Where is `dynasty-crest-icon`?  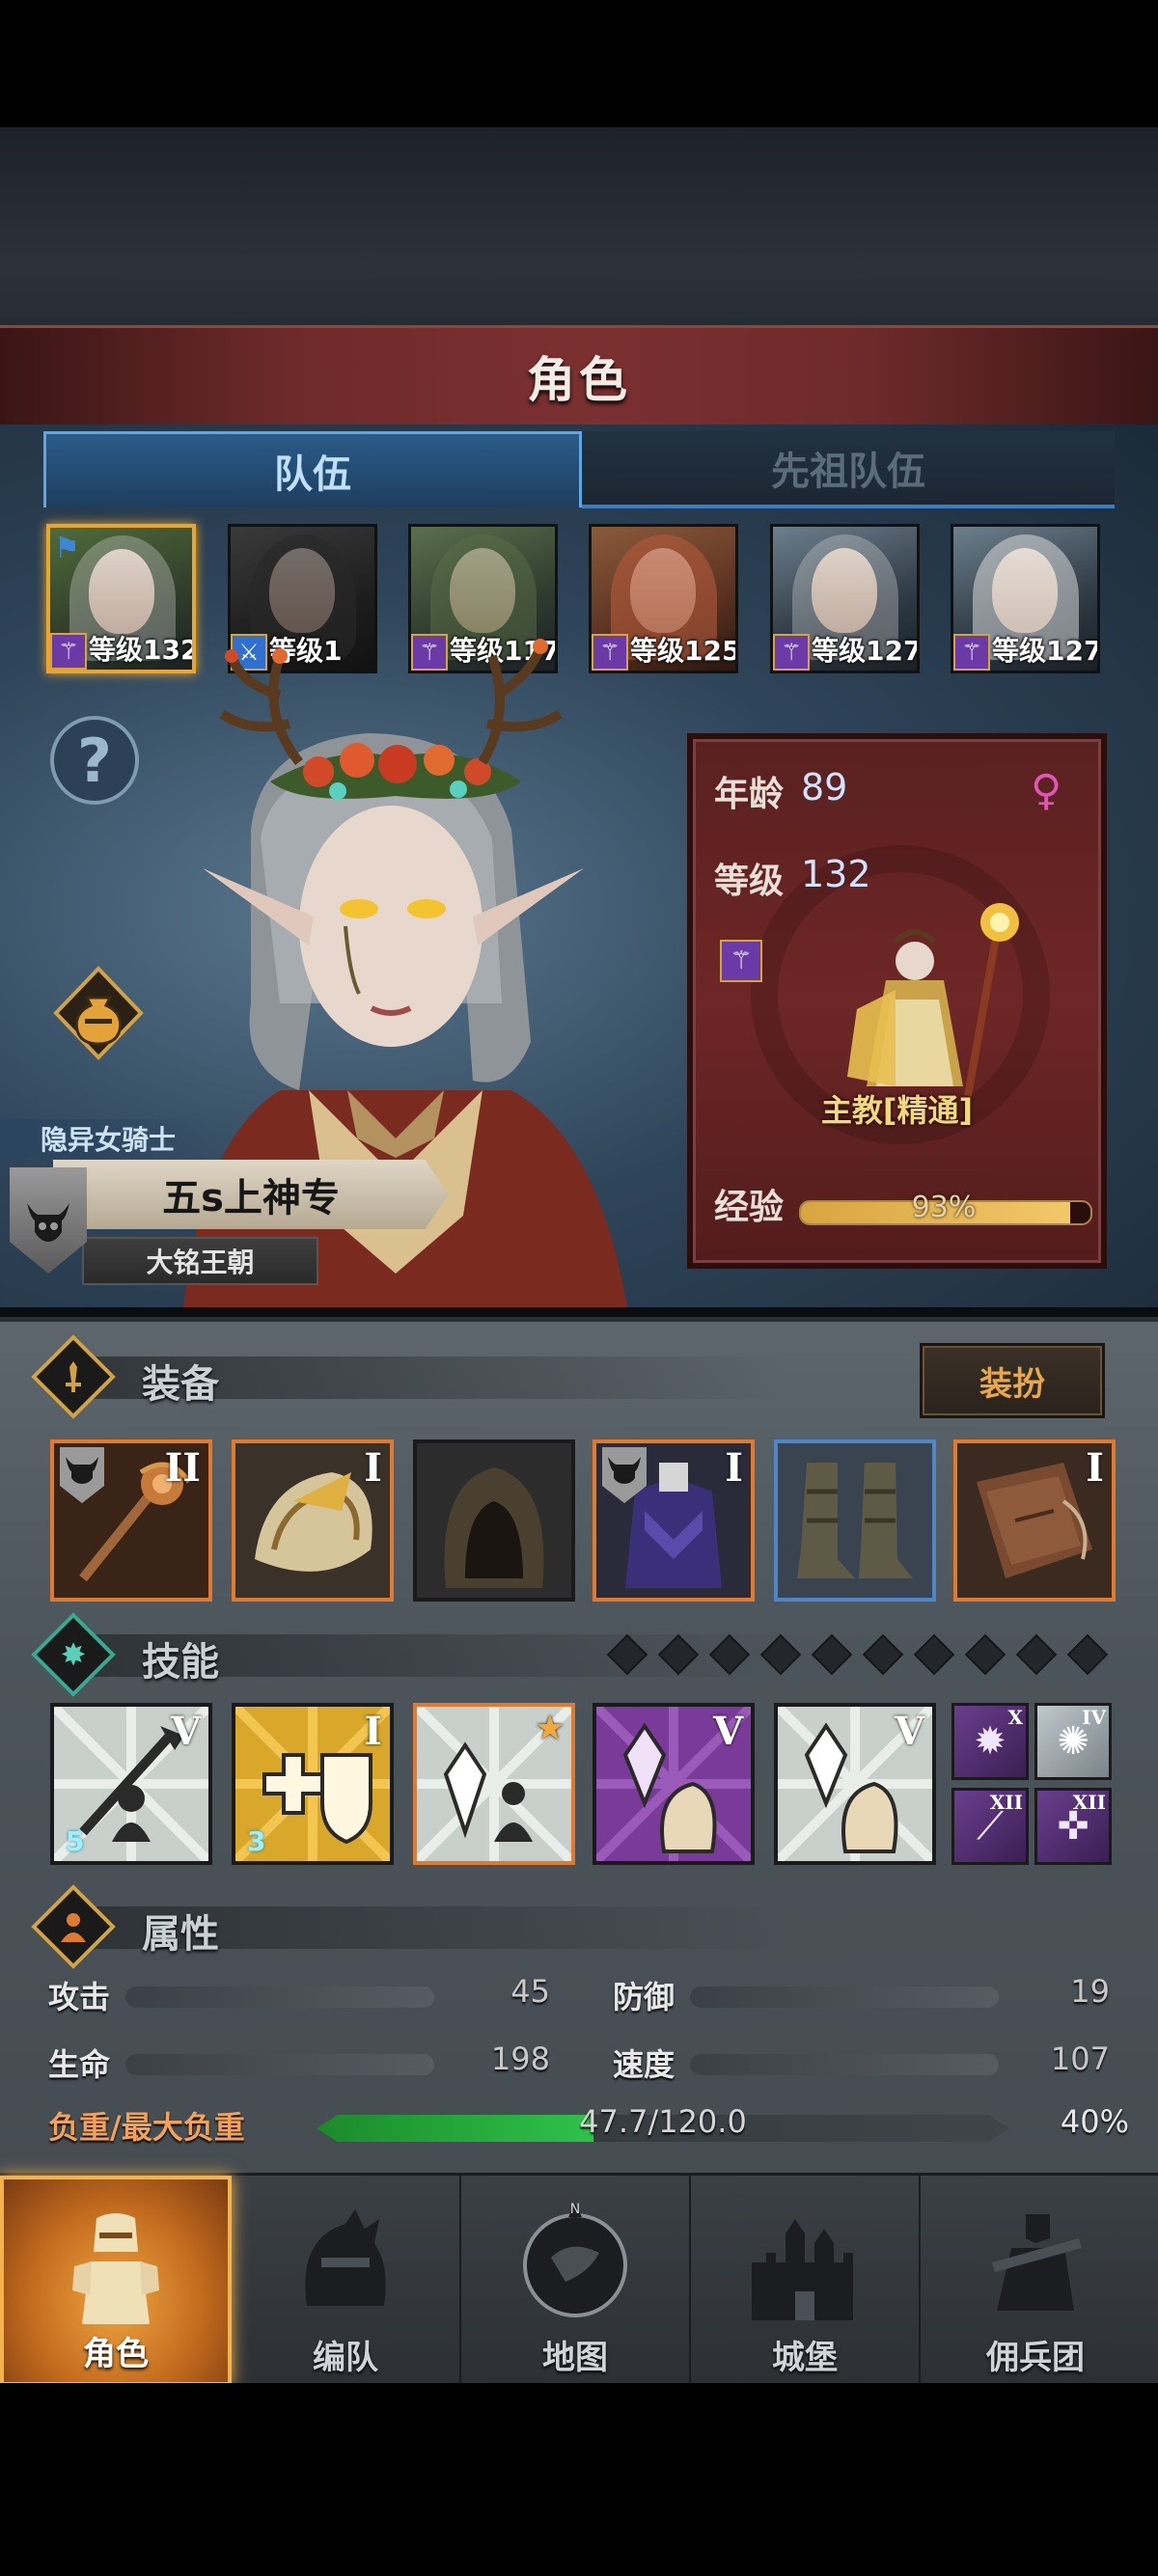
dynasty-crest-icon is located at coordinates (48, 1220).